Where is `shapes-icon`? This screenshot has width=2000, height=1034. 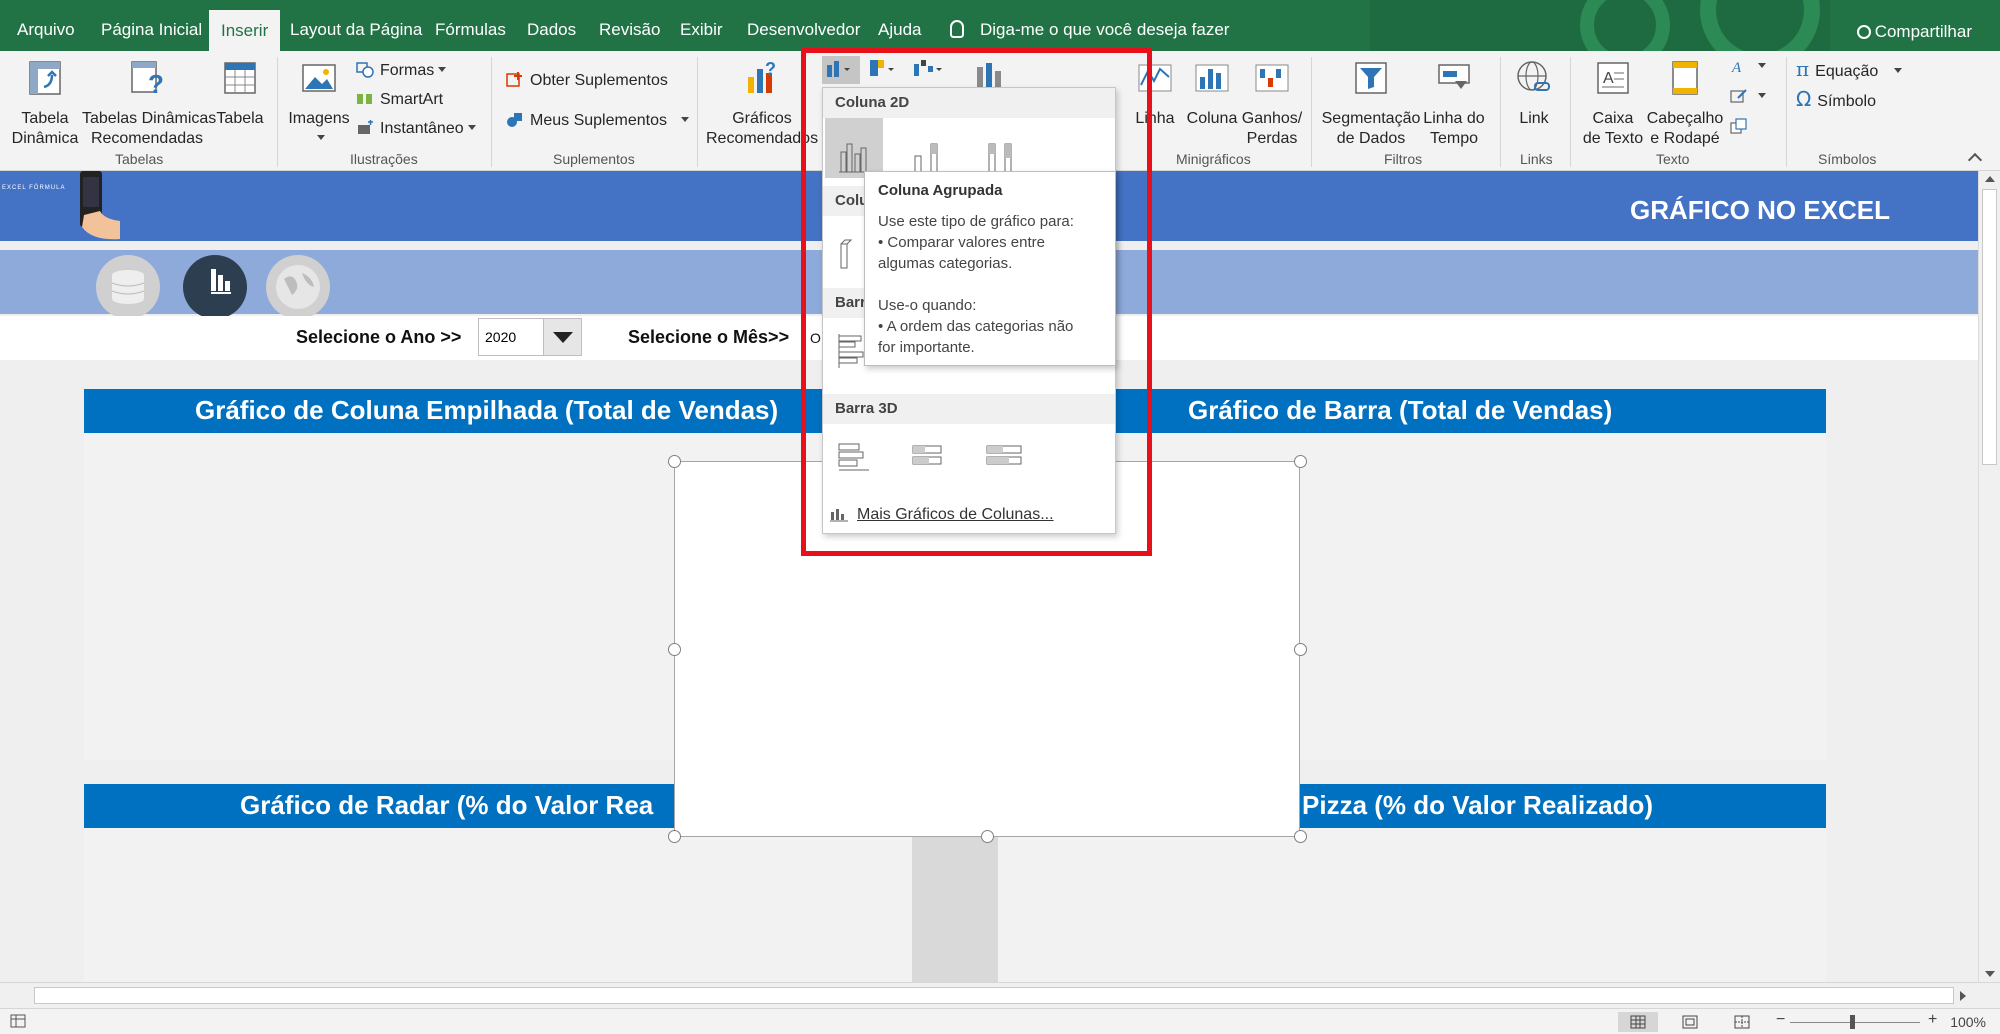
shapes-icon is located at coordinates (365, 70).